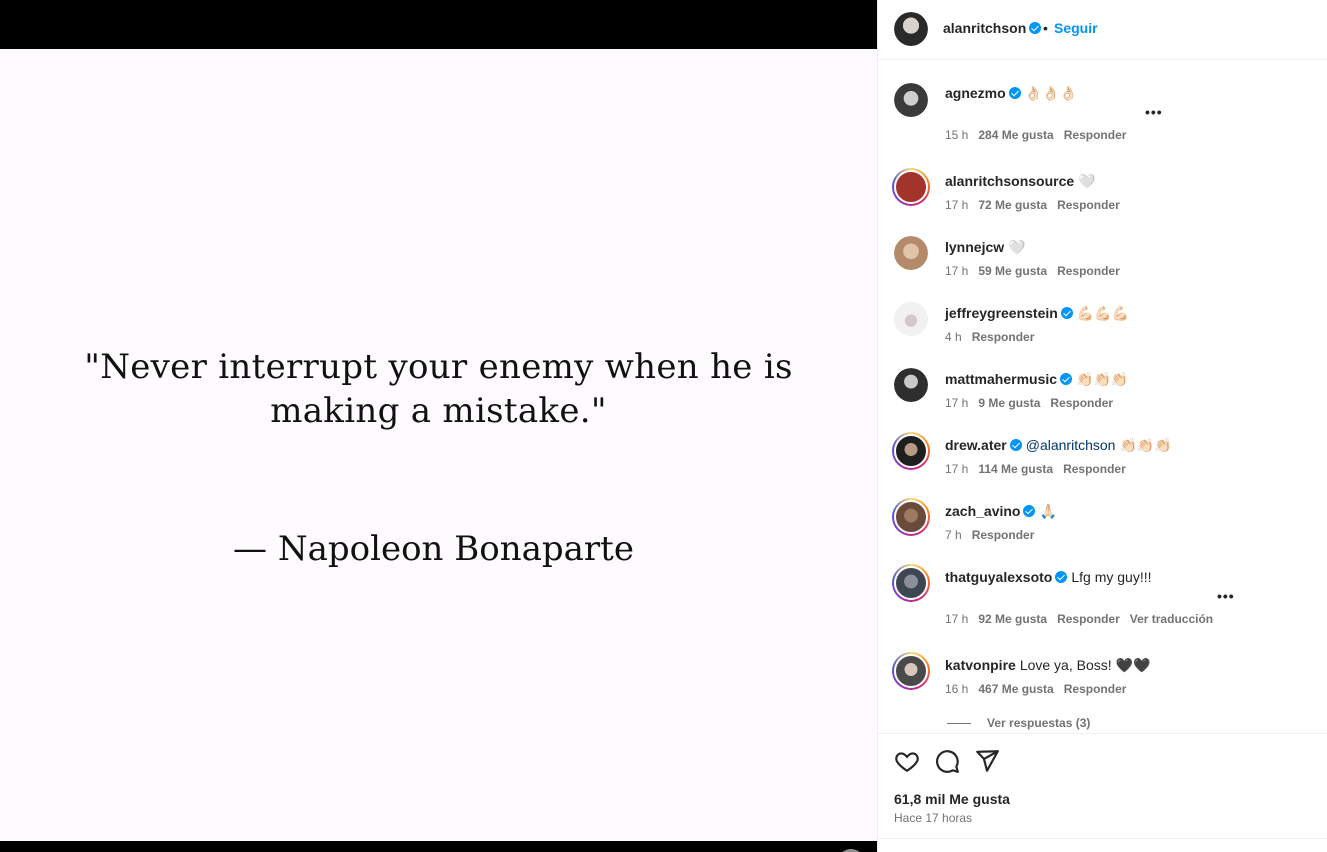 The image size is (1327, 852). I want to click on quote-author: — Napoleon Bonaparte, so click(433, 549).